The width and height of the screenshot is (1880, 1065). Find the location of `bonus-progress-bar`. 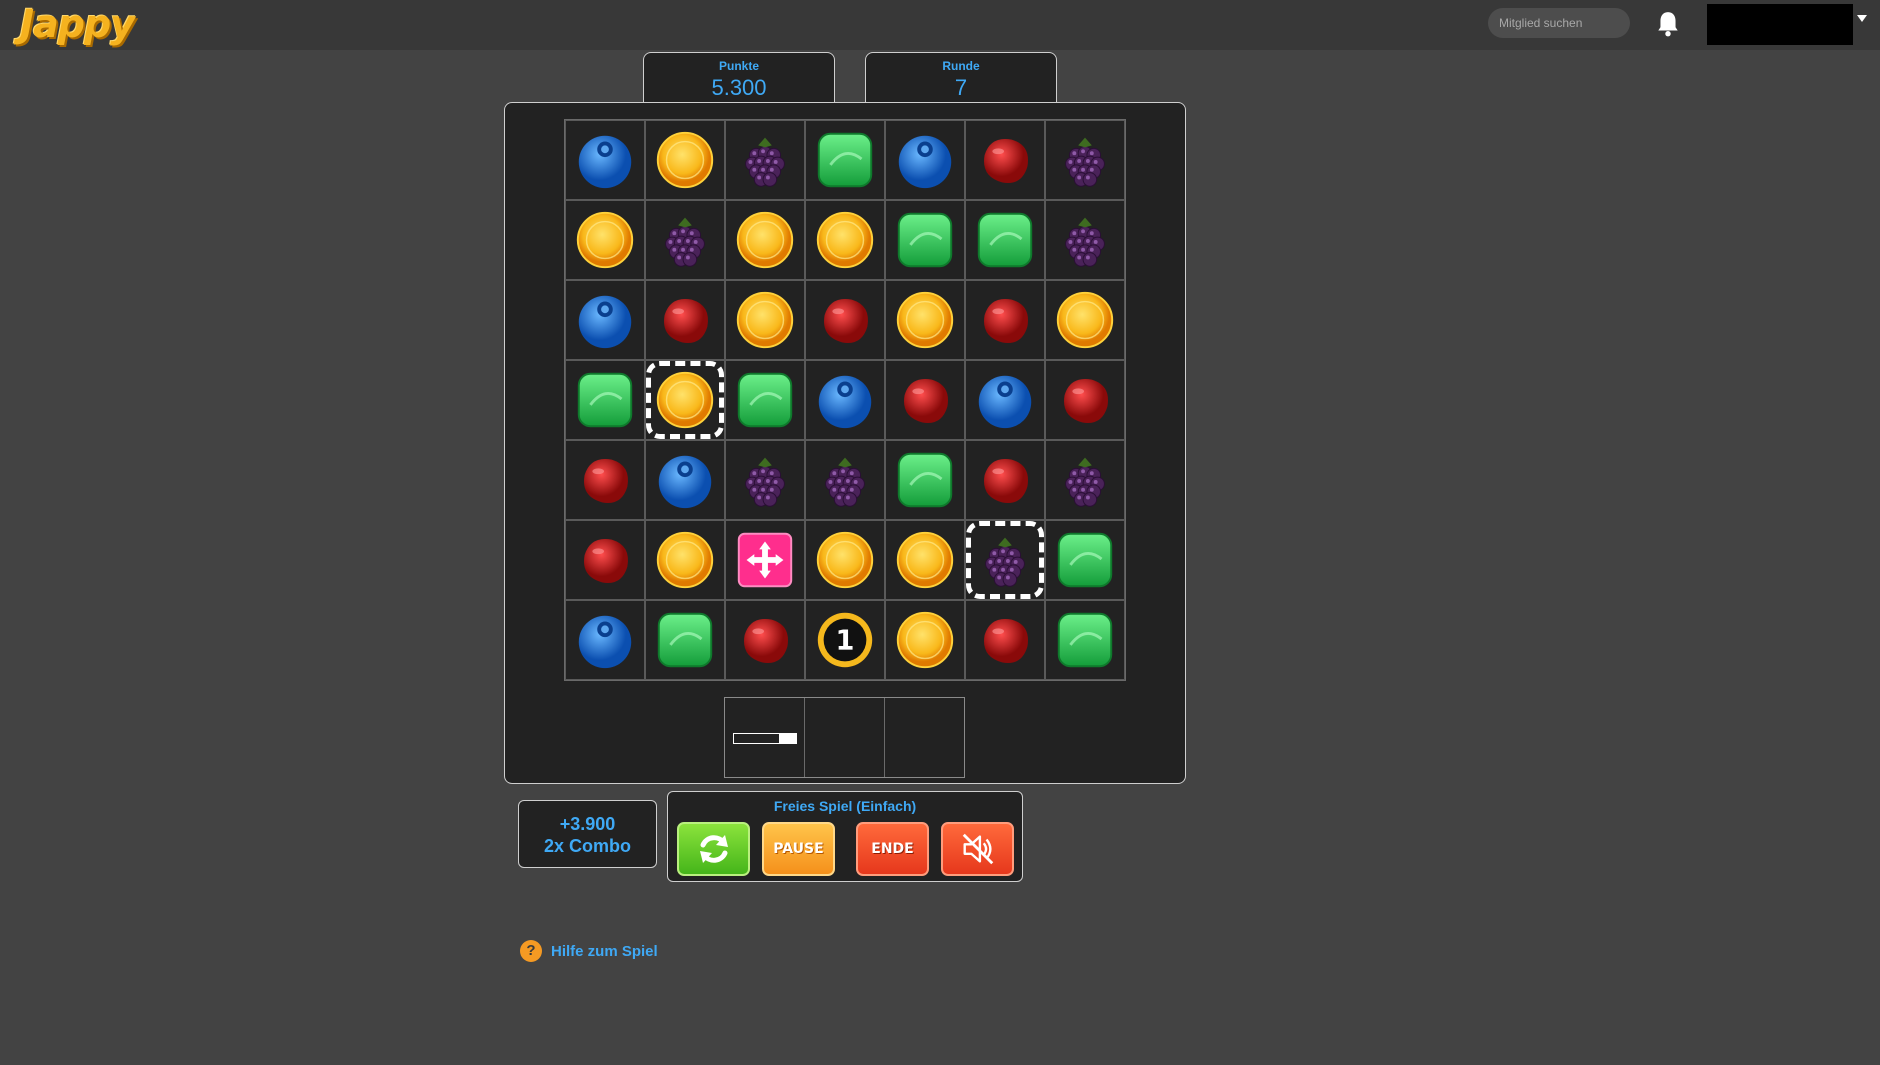

bonus-progress-bar is located at coordinates (765, 738).